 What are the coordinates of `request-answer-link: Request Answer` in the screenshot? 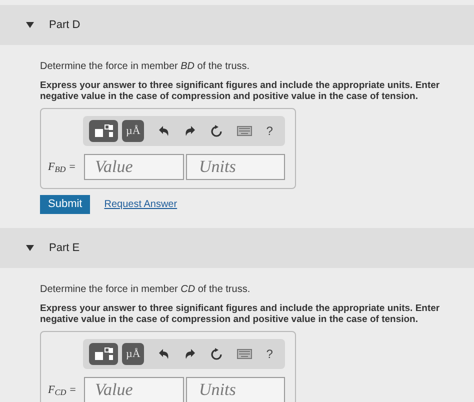 It's located at (141, 204).